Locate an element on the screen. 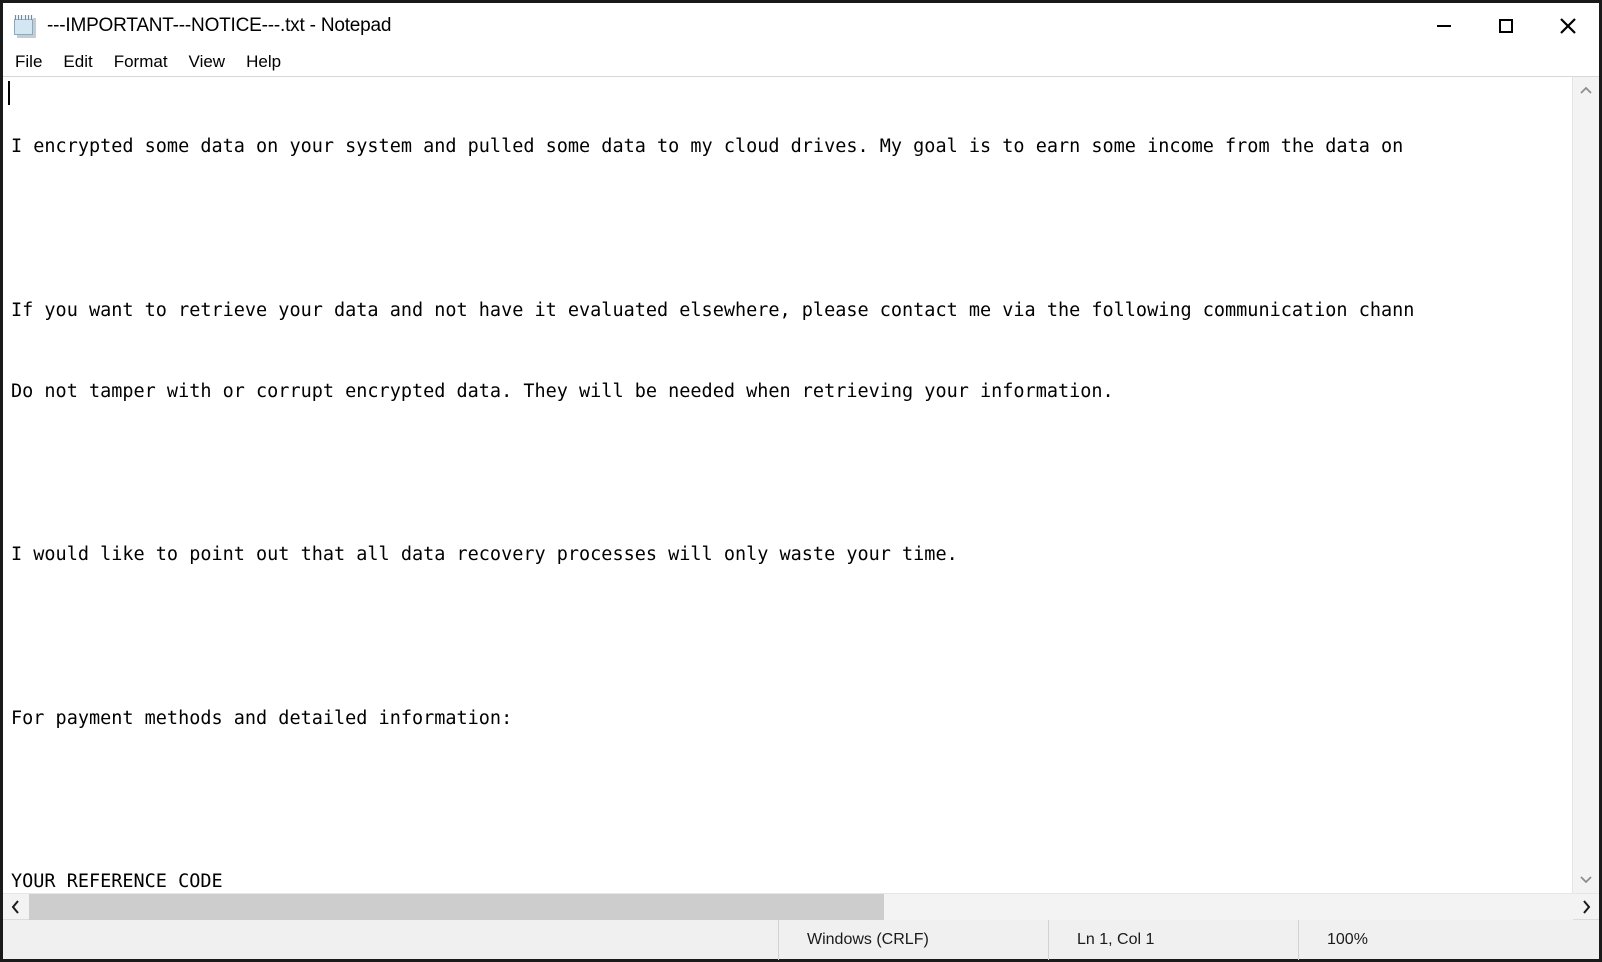 Image resolution: width=1602 pixels, height=962 pixels. menu-item-format: Format is located at coordinates (146, 62).